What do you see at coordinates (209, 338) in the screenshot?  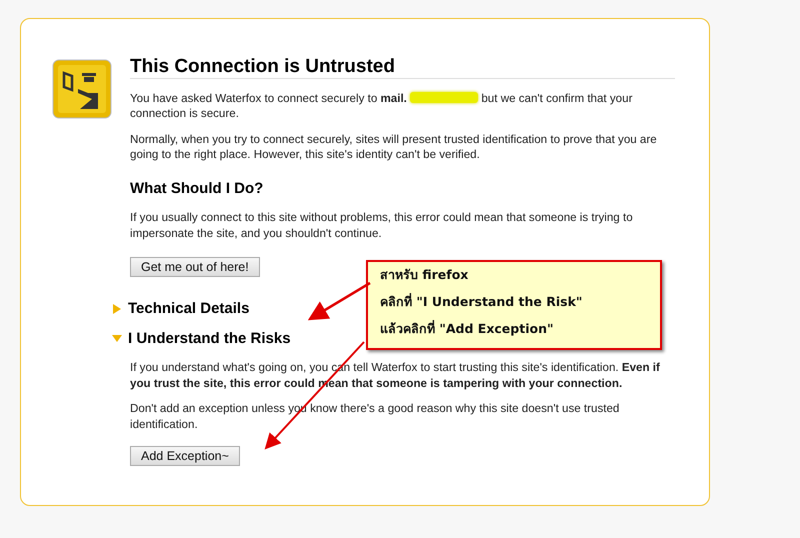 I see `section-heading: I Understand the Risks` at bounding box center [209, 338].